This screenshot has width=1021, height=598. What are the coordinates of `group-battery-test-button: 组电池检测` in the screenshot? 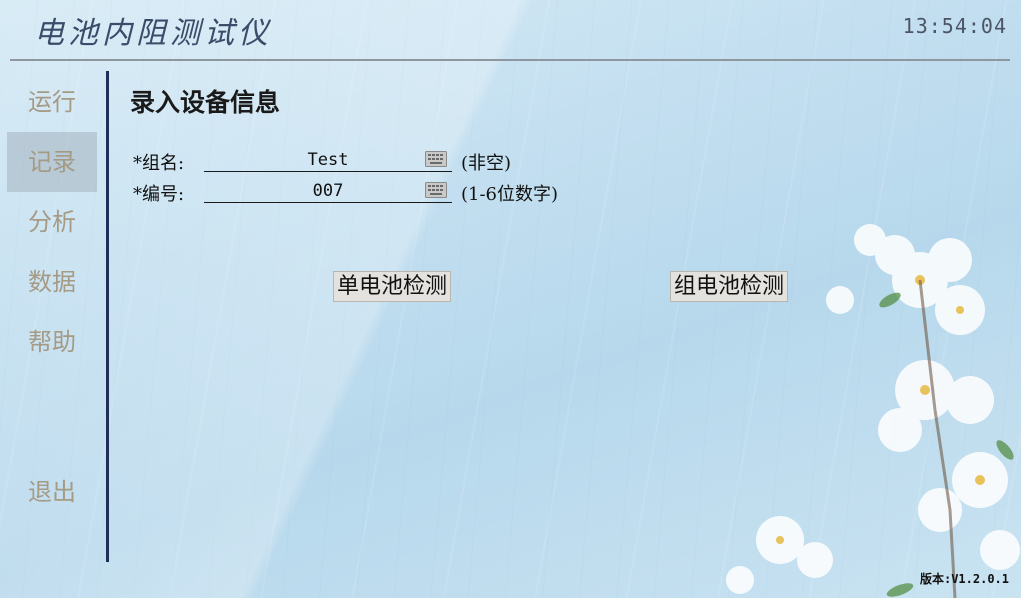 It's located at (729, 286).